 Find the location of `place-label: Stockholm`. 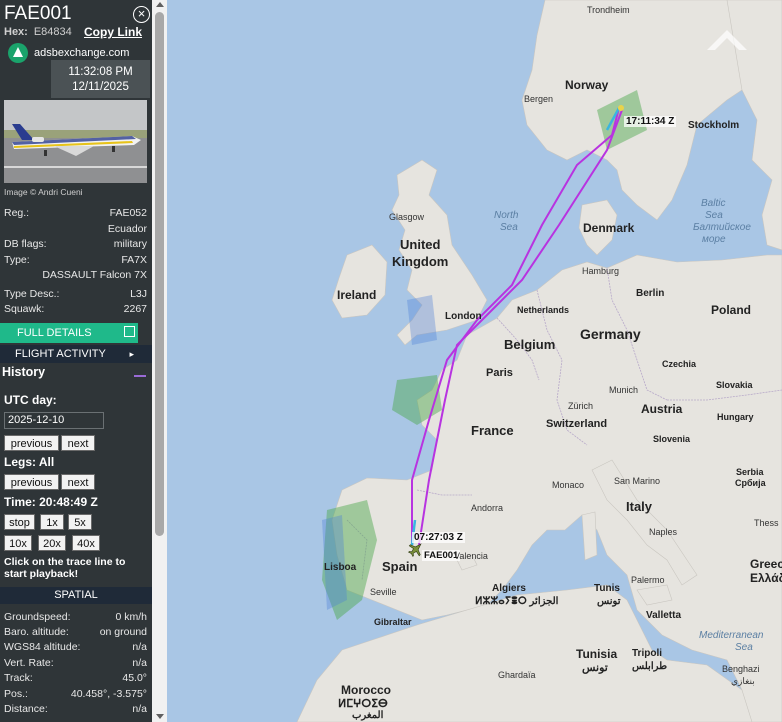

place-label: Stockholm is located at coordinates (714, 125).